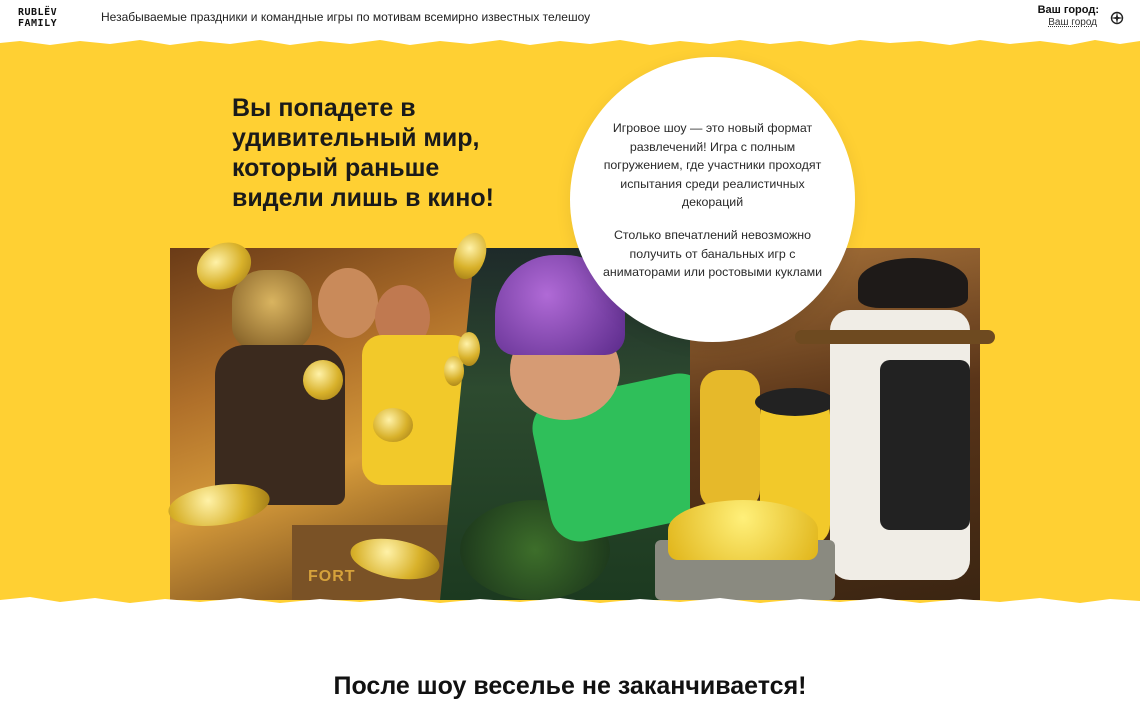 Image resolution: width=1140 pixels, height=702 pixels. What do you see at coordinates (895, 337) in the screenshot?
I see `pickaxe` at bounding box center [895, 337].